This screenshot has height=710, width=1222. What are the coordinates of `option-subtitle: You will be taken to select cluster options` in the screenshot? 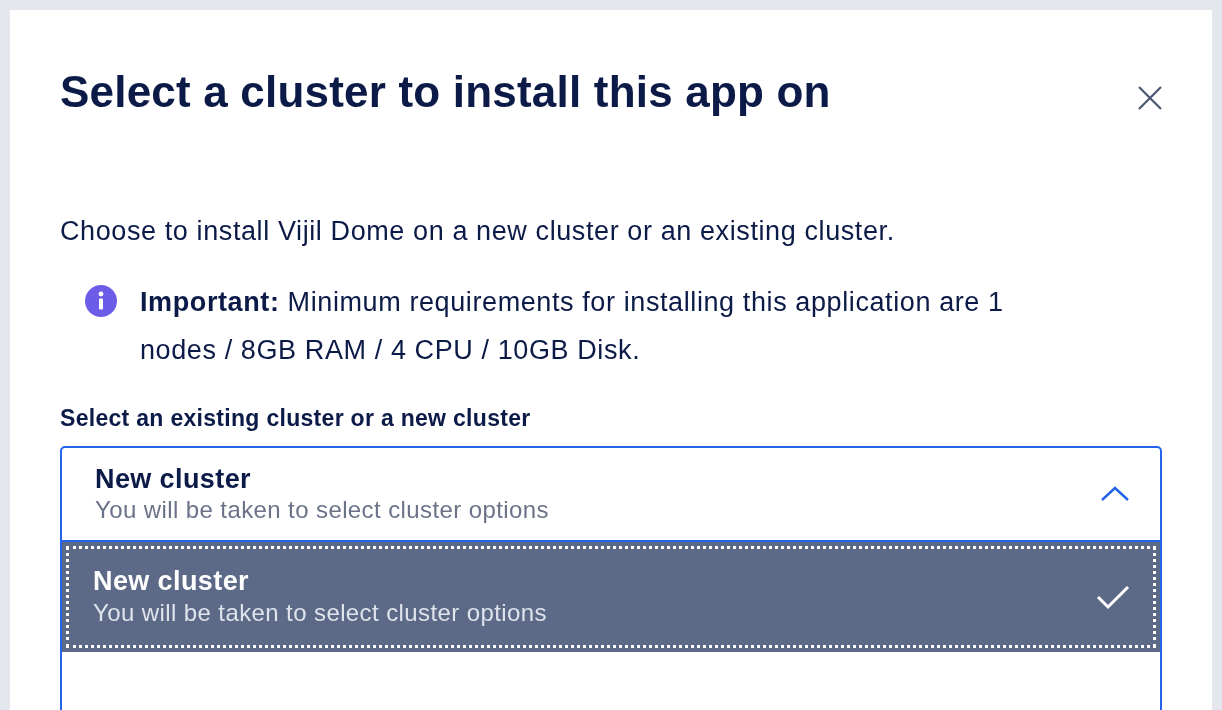 It's located at (320, 613).